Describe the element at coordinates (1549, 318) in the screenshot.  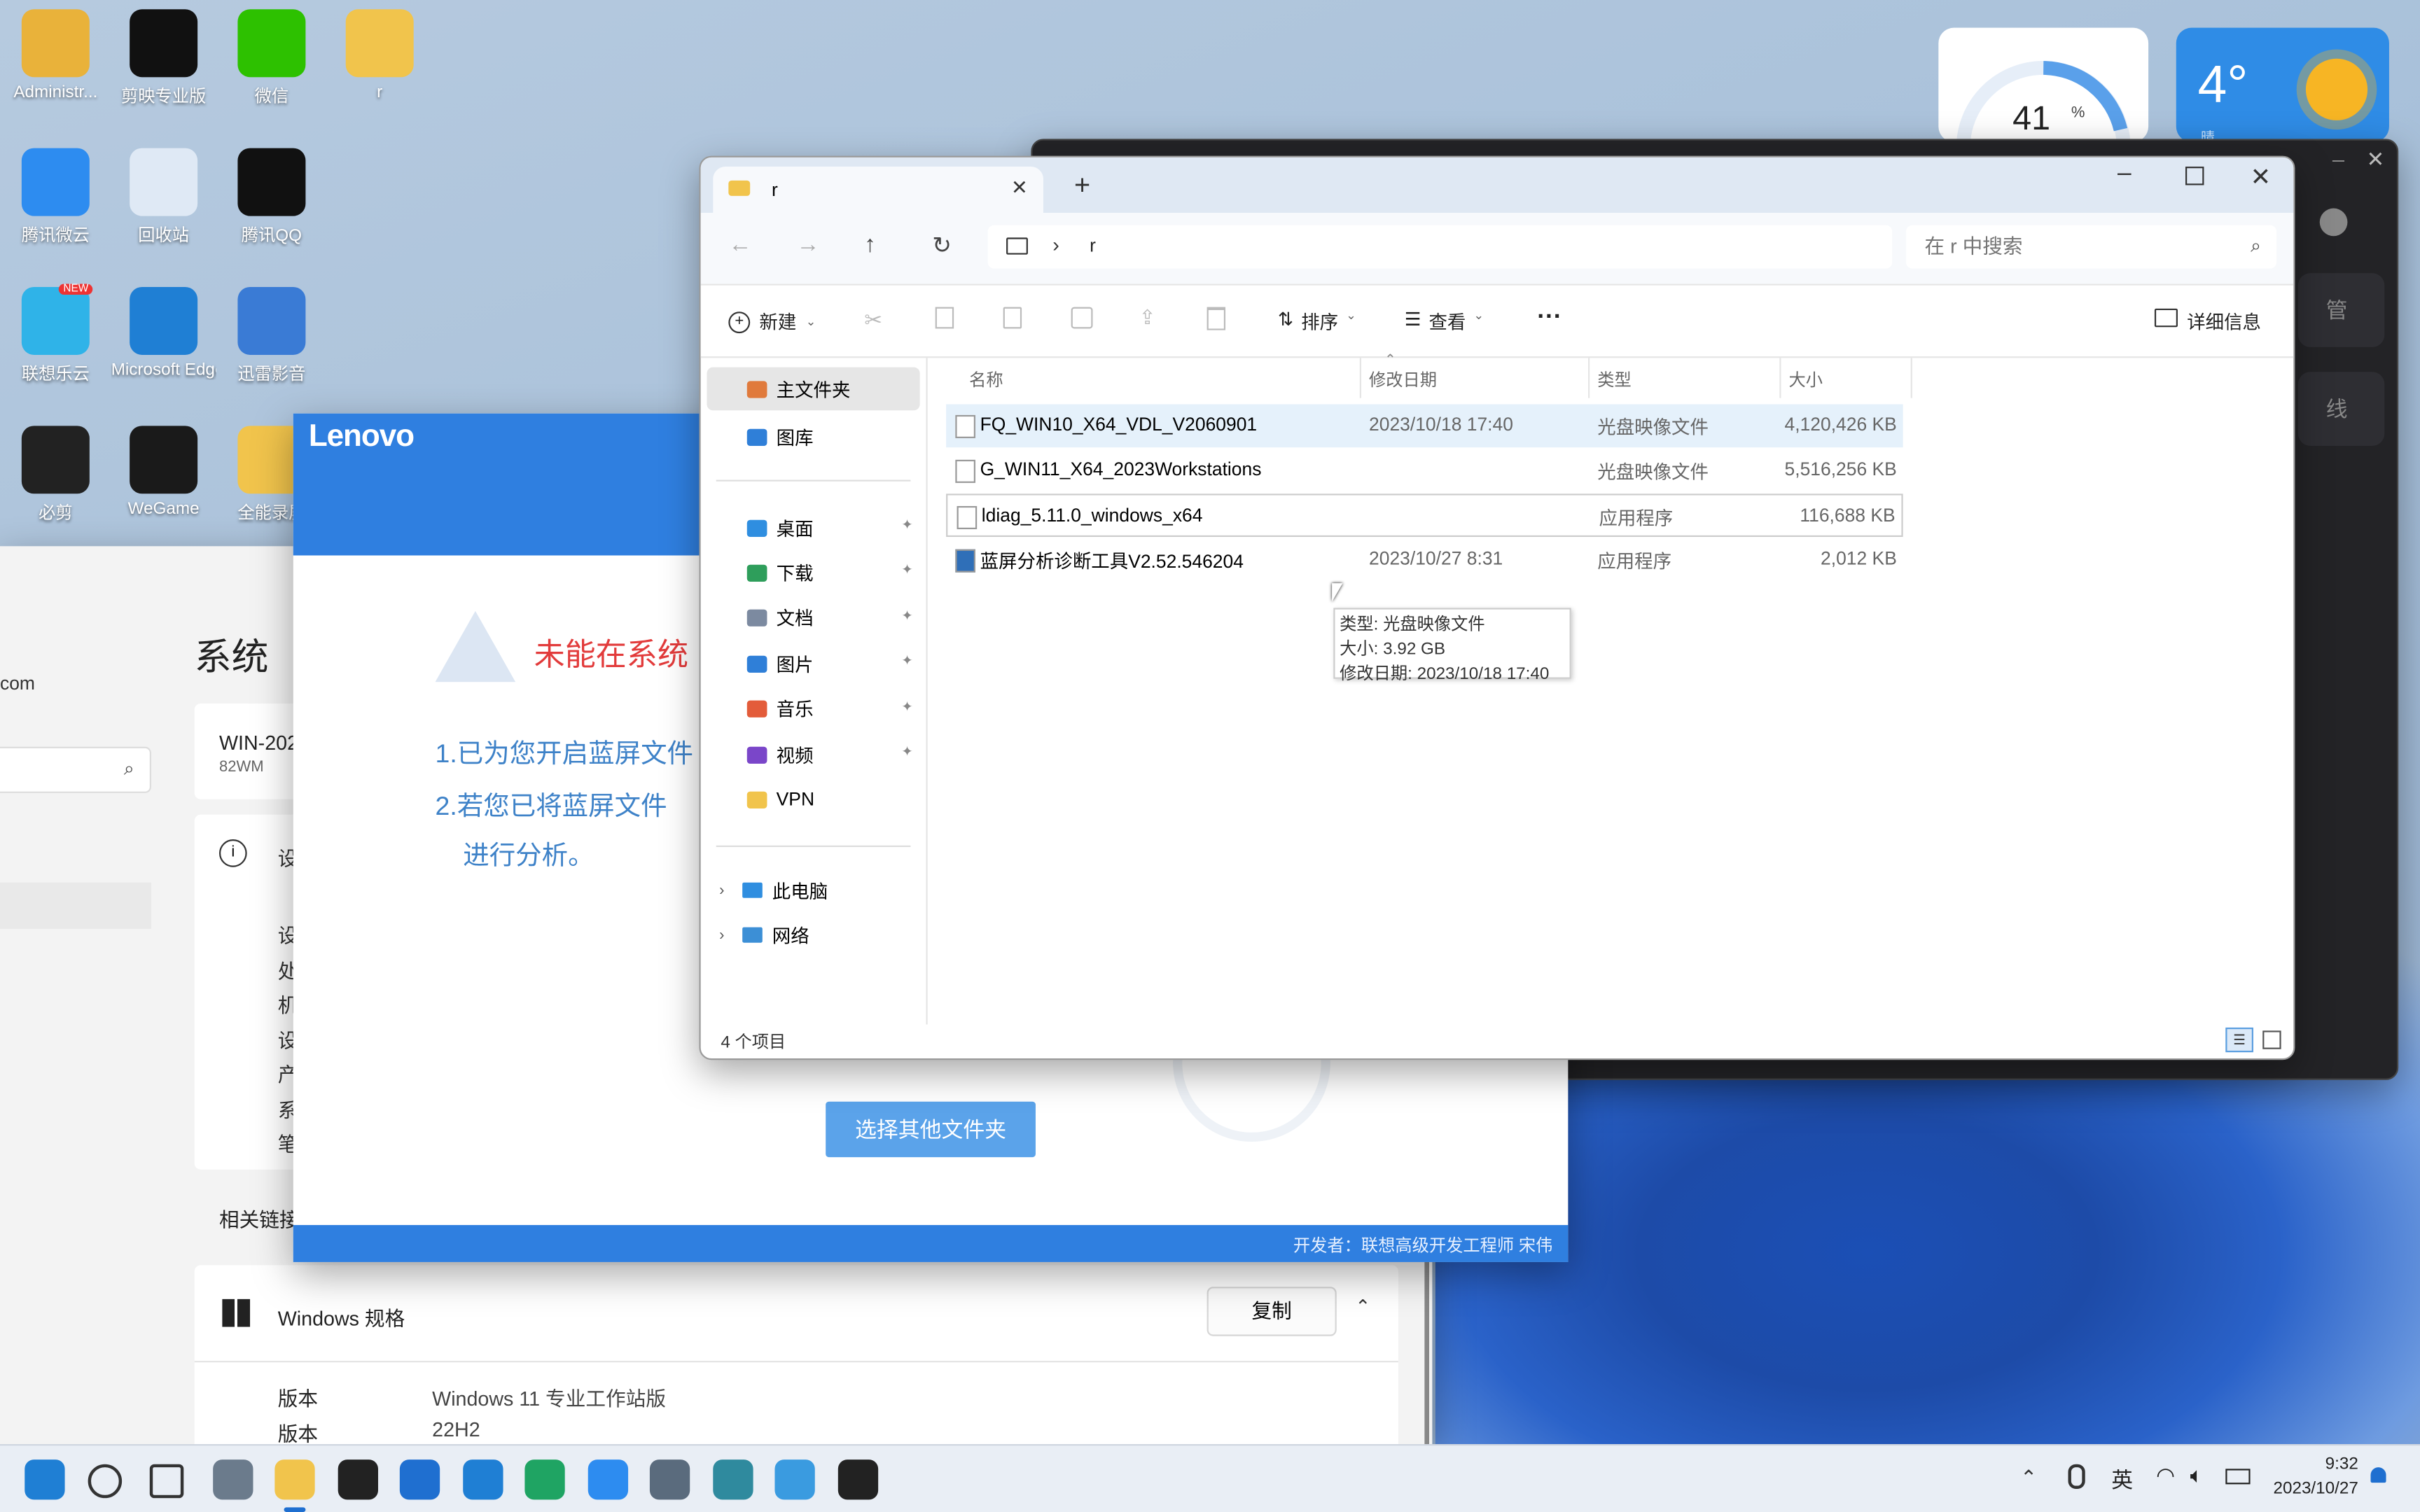
I see `more-button: ···` at that location.